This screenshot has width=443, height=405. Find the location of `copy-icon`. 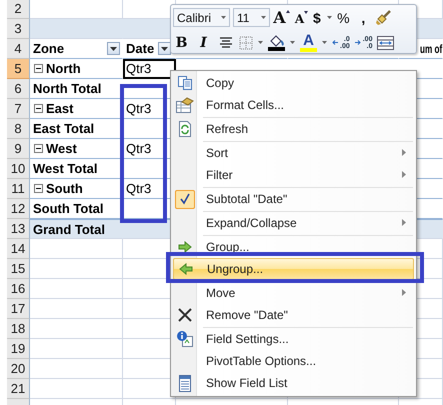

copy-icon is located at coordinates (185, 83).